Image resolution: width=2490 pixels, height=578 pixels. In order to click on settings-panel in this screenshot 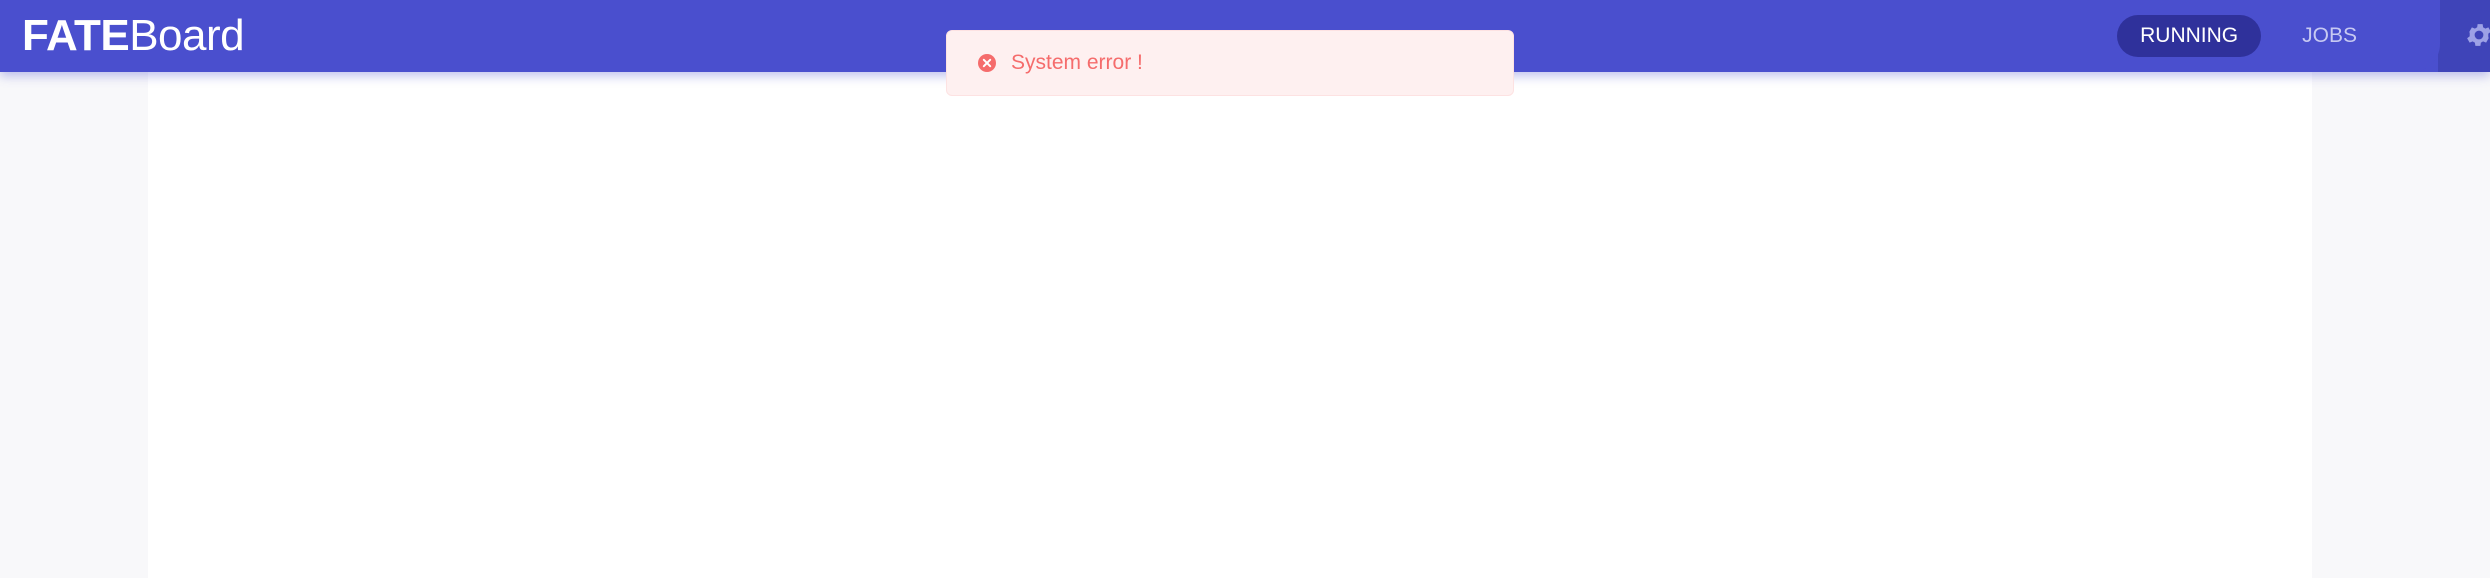, I will do `click(2450, 36)`.